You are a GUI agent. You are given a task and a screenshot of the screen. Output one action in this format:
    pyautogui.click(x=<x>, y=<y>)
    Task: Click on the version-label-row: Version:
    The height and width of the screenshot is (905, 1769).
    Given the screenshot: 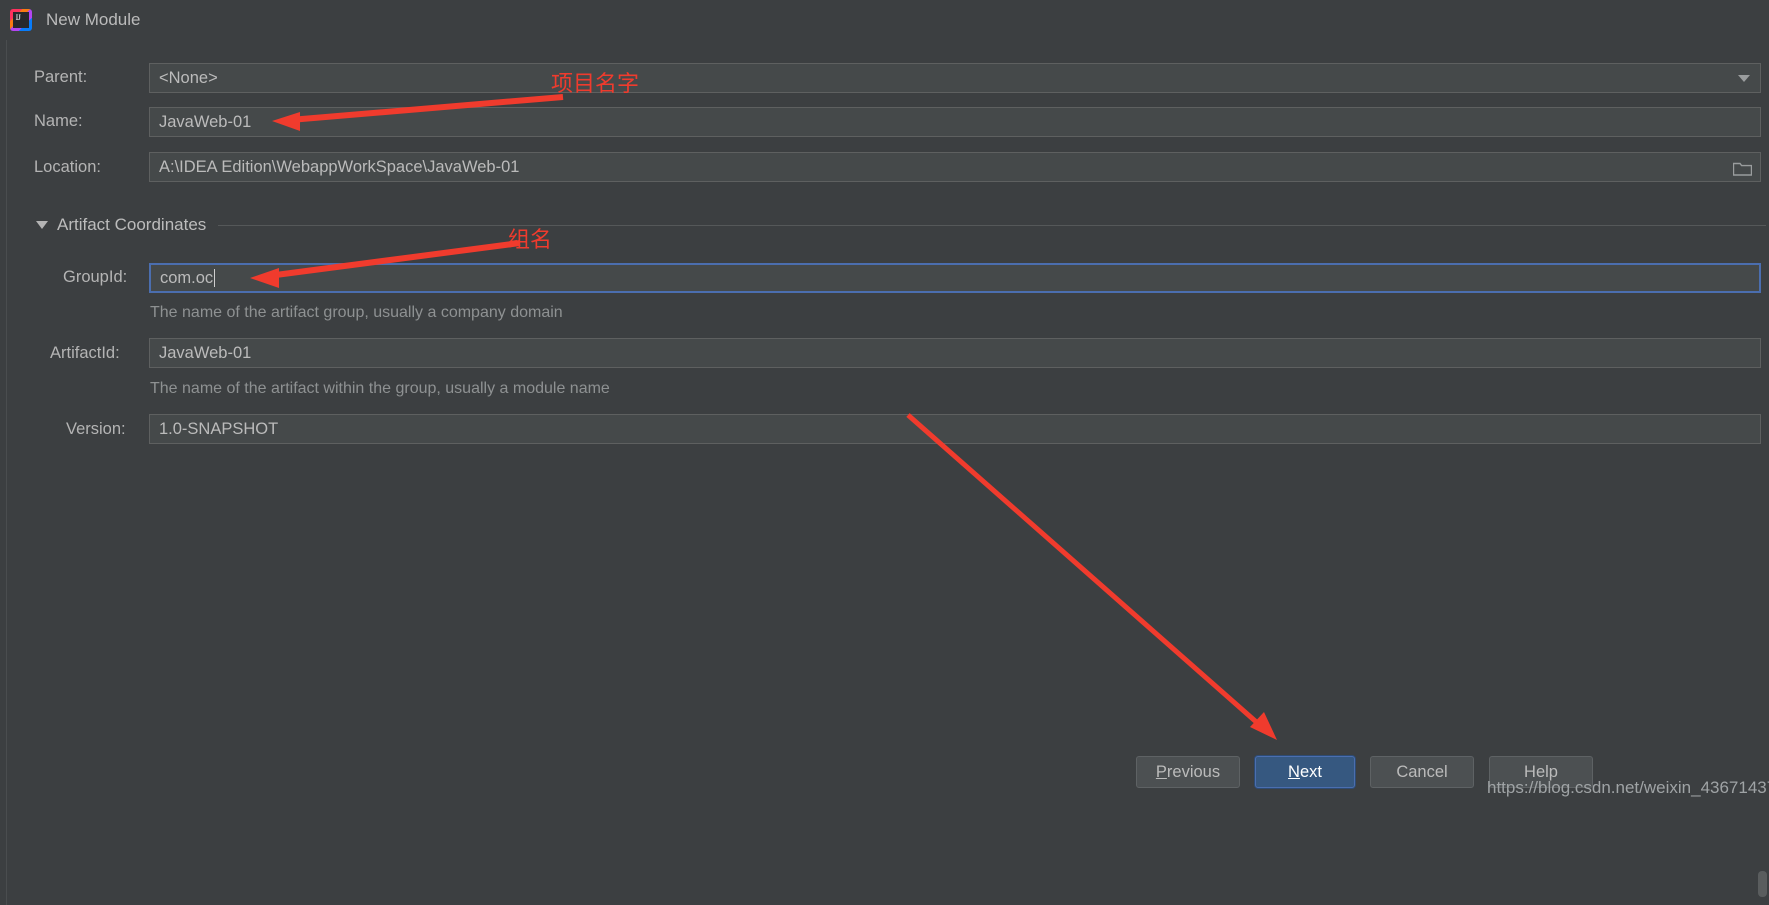 What is the action you would take?
    pyautogui.click(x=96, y=429)
    